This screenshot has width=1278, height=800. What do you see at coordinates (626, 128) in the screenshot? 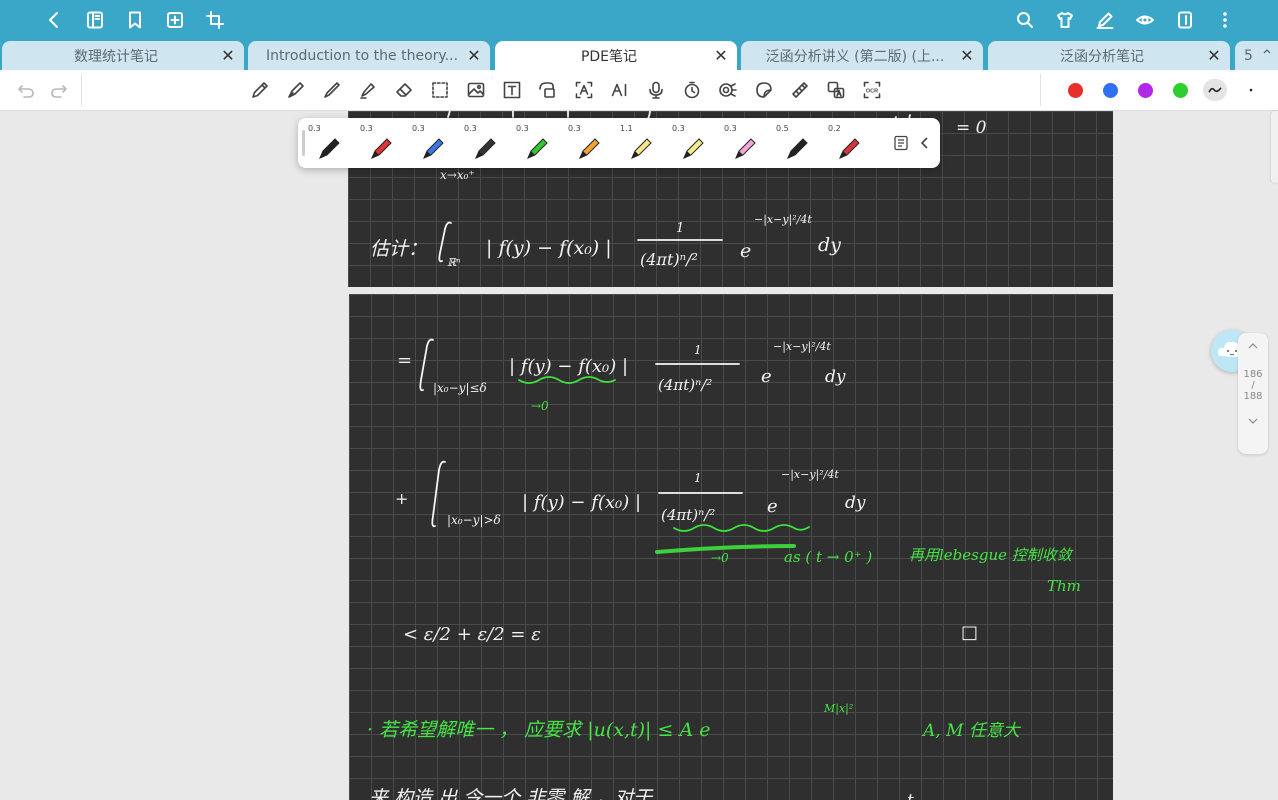
I see `pen-size-label: 1.1` at bounding box center [626, 128].